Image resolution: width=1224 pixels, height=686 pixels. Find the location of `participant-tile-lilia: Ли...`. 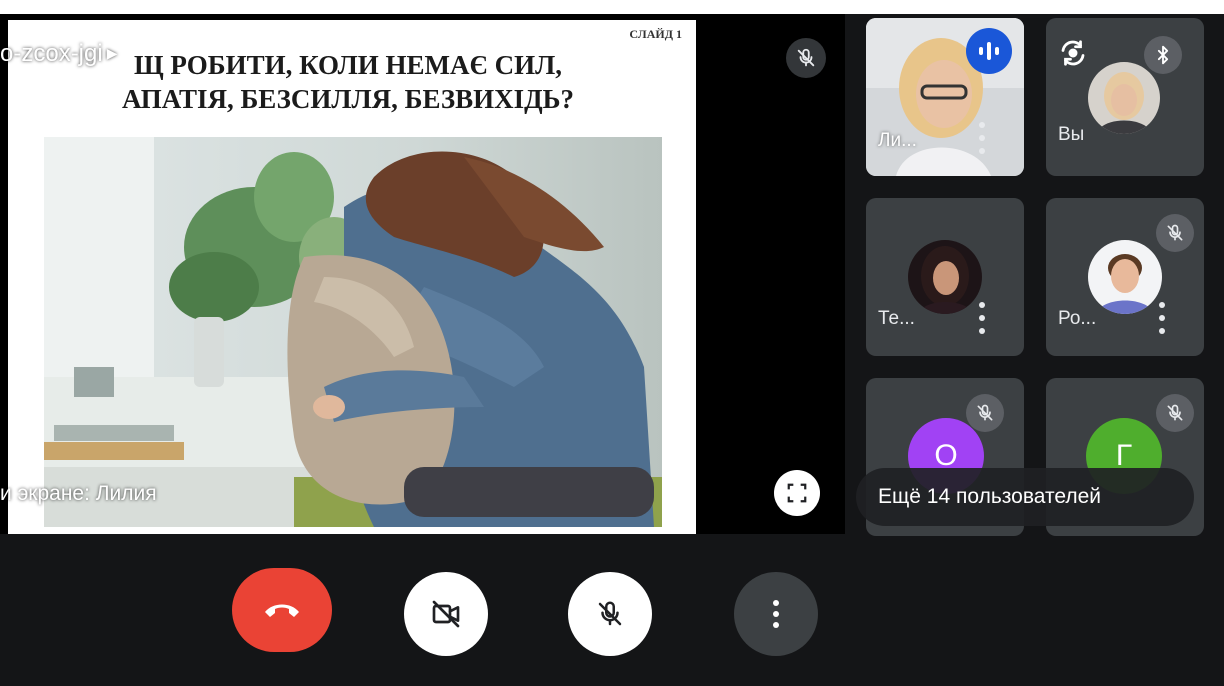

participant-tile-lilia: Ли... is located at coordinates (945, 97).